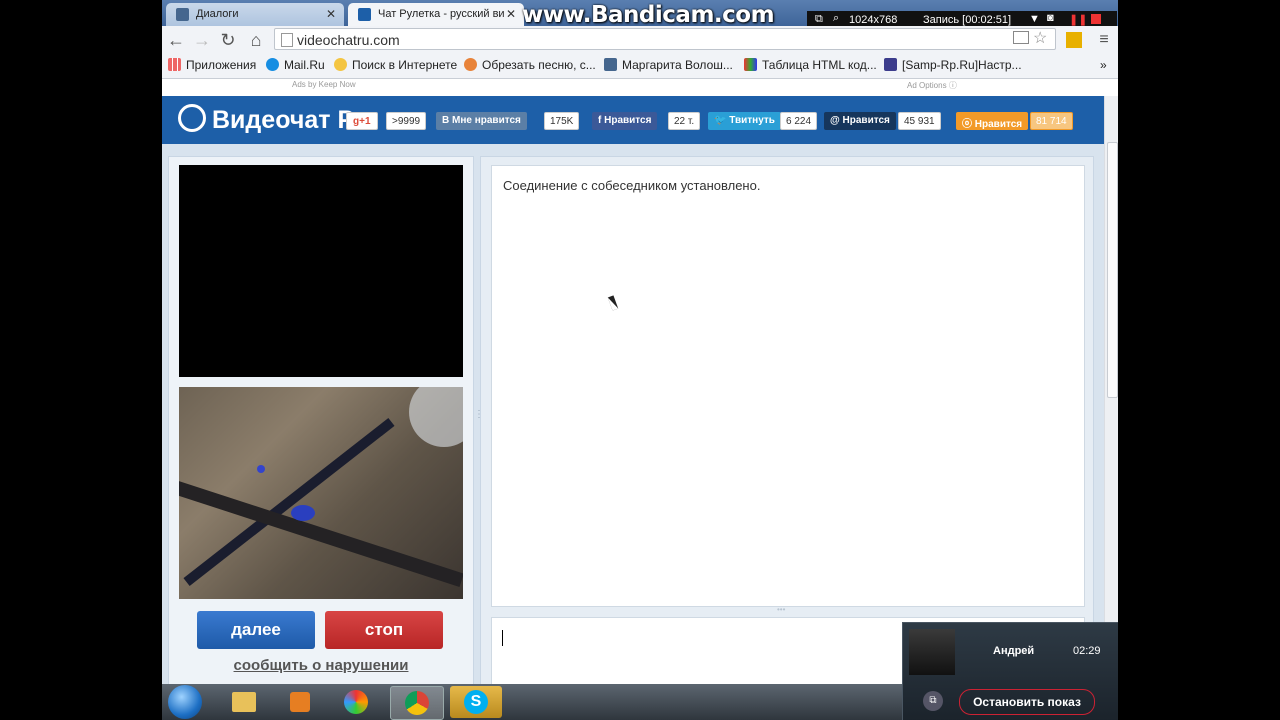  I want to click on vk-like-count: 175K, so click(562, 121).